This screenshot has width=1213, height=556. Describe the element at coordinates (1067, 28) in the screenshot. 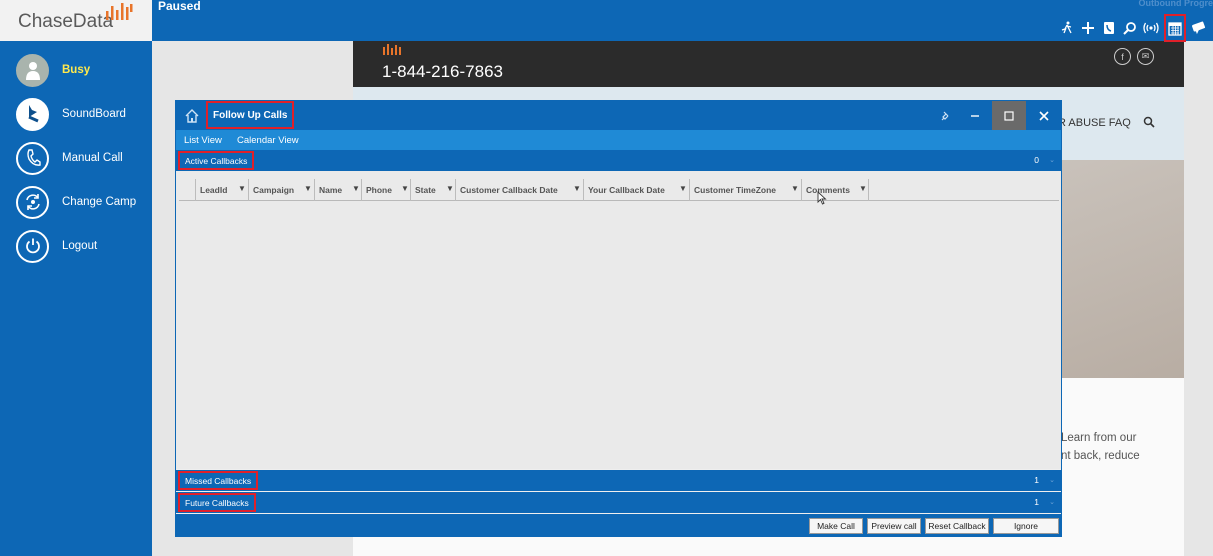

I see `running-person-icon` at that location.